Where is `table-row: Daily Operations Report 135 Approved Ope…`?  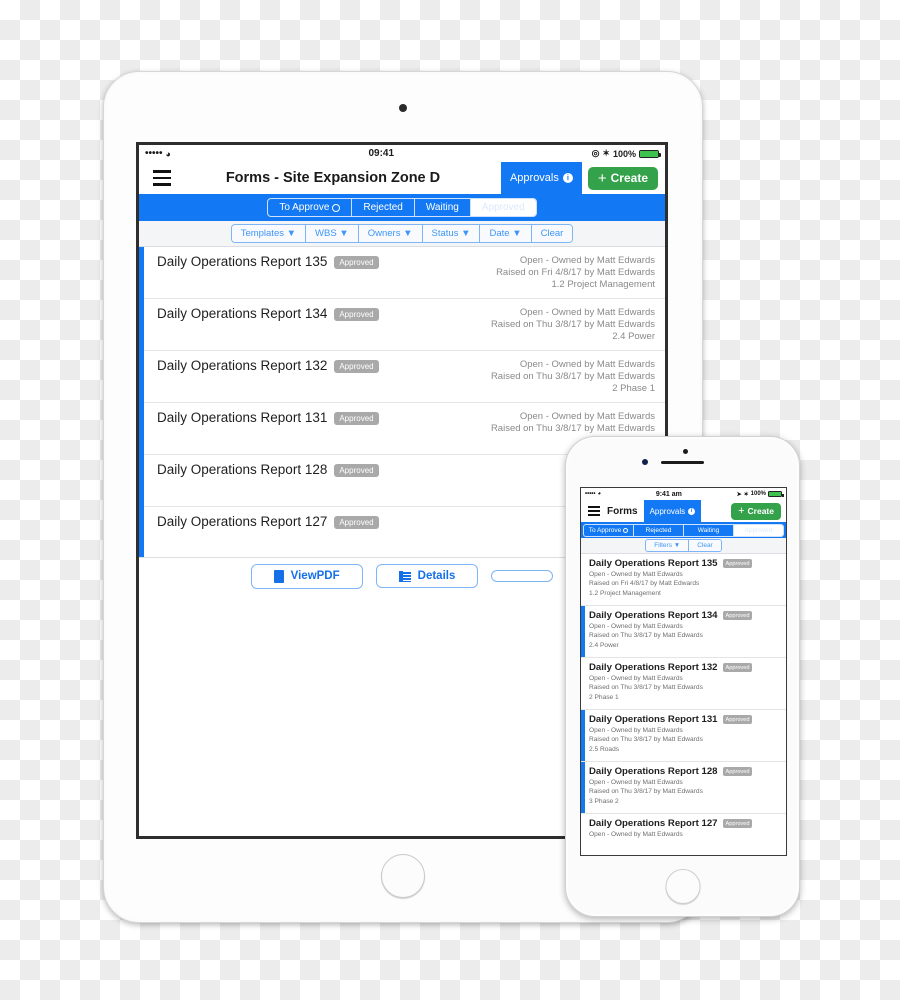 table-row: Daily Operations Report 135 Approved Ope… is located at coordinates (402, 273).